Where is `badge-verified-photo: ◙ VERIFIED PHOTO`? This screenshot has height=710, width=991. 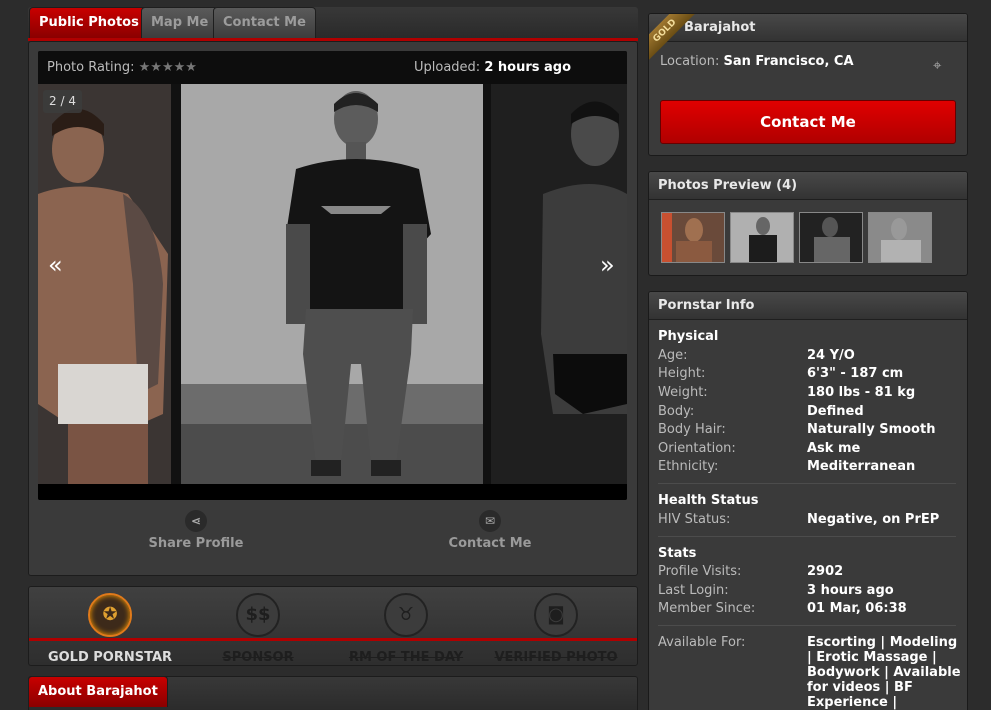
badge-verified-photo: ◙ VERIFIED PHOTO is located at coordinates (556, 629).